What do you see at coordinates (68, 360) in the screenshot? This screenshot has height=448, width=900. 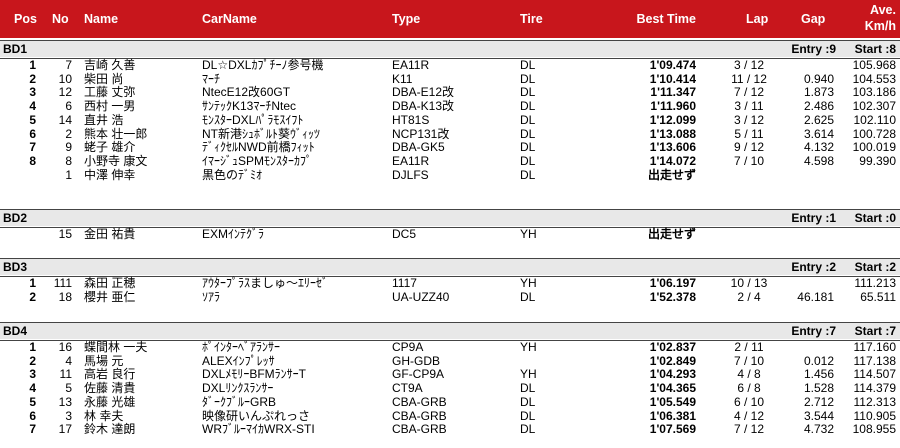 I see `cell-no: 4` at bounding box center [68, 360].